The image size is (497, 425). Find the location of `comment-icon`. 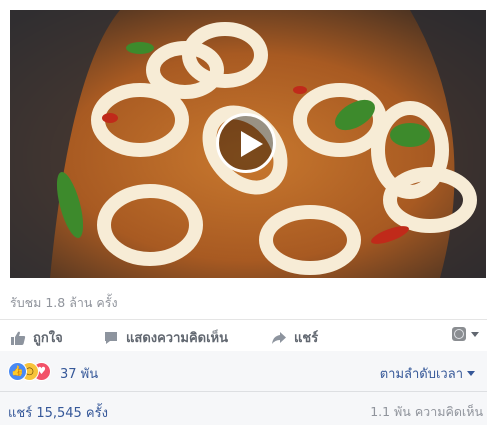

comment-icon is located at coordinates (111, 337).